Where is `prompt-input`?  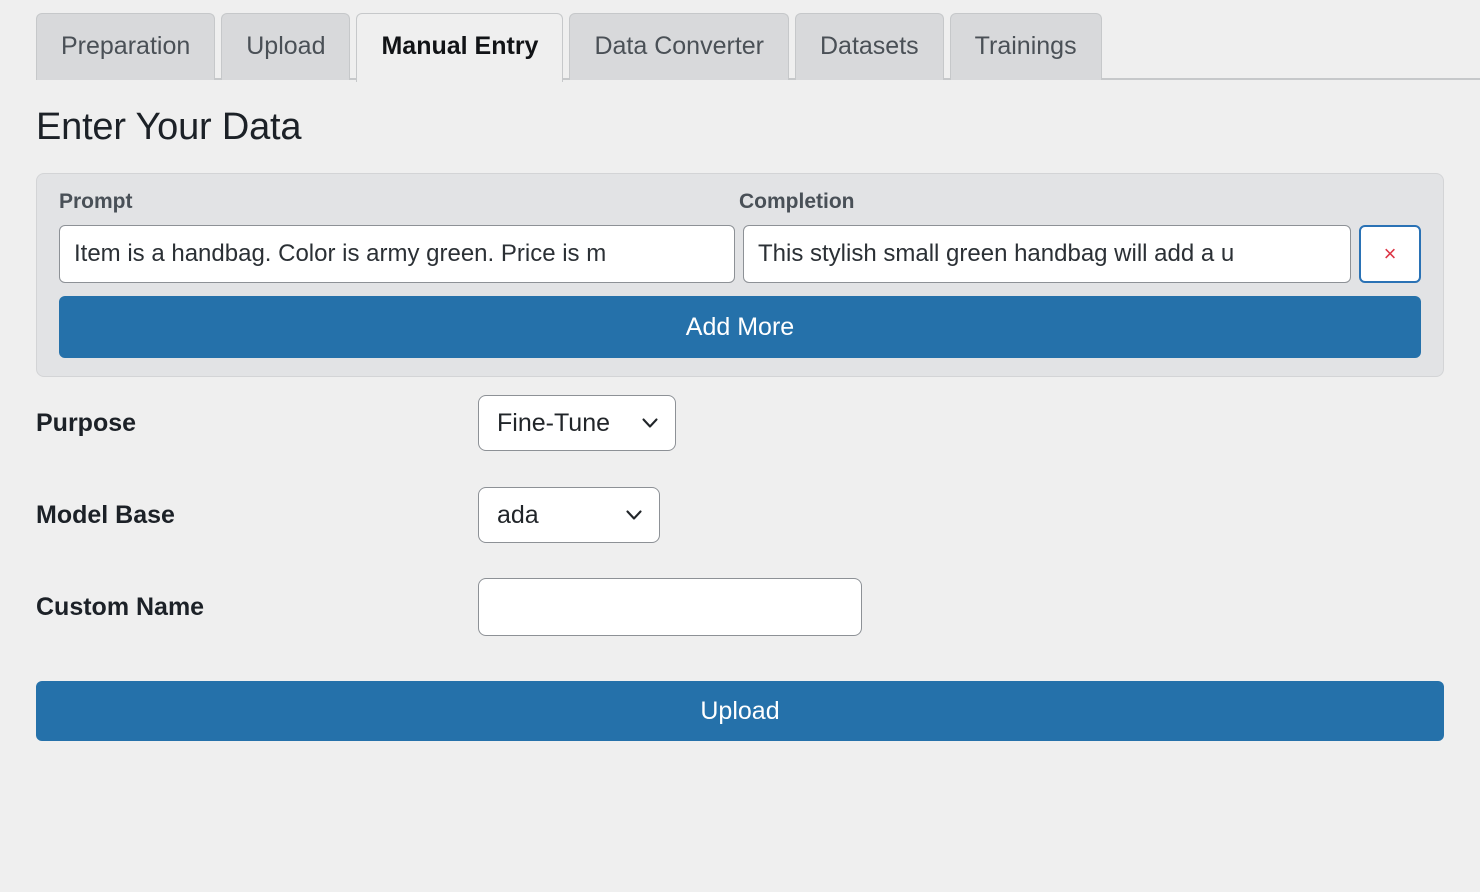 prompt-input is located at coordinates (397, 254).